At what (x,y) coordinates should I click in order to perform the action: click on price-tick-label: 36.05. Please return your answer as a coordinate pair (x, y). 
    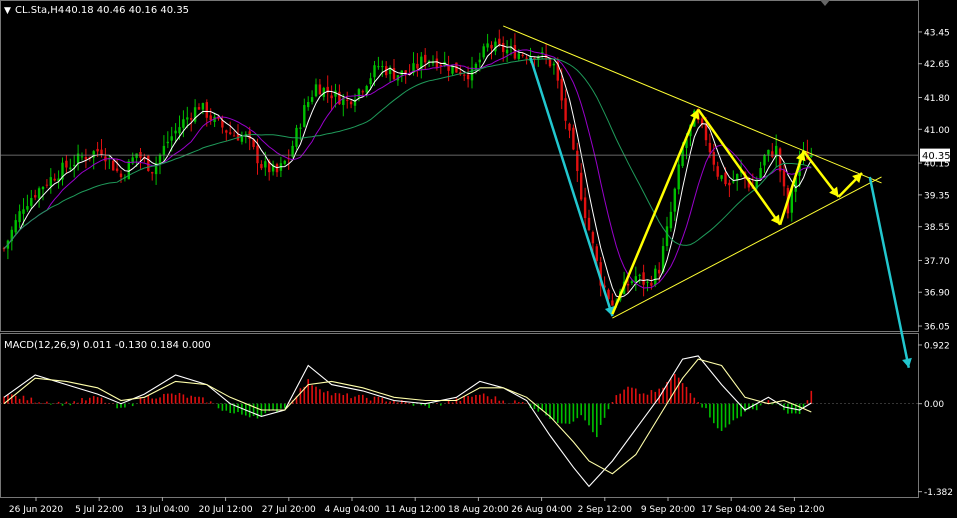
    Looking at the image, I should click on (937, 328).